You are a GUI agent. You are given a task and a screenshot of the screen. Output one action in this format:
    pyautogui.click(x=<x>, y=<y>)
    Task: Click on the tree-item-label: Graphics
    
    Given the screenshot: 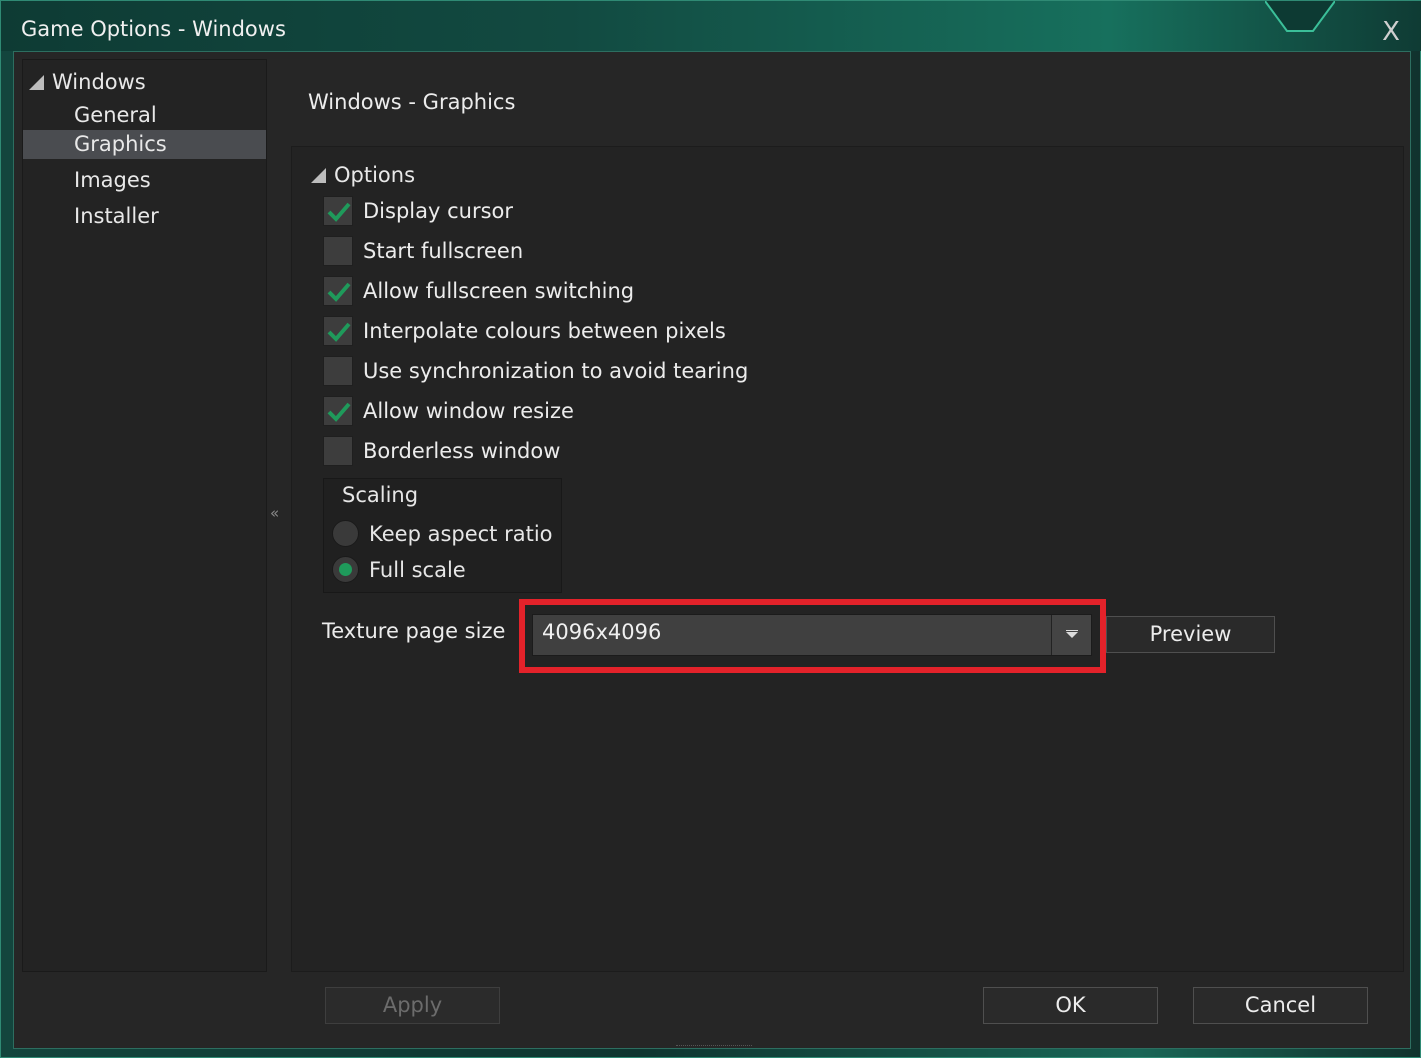 What is the action you would take?
    pyautogui.click(x=120, y=144)
    